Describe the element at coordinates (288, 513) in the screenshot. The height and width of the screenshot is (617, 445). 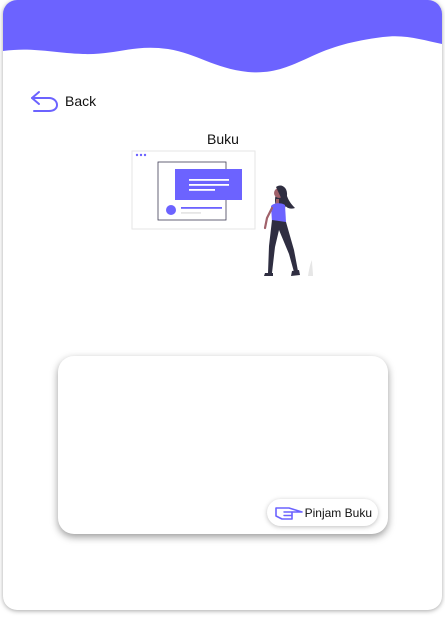
I see `hand-icon` at that location.